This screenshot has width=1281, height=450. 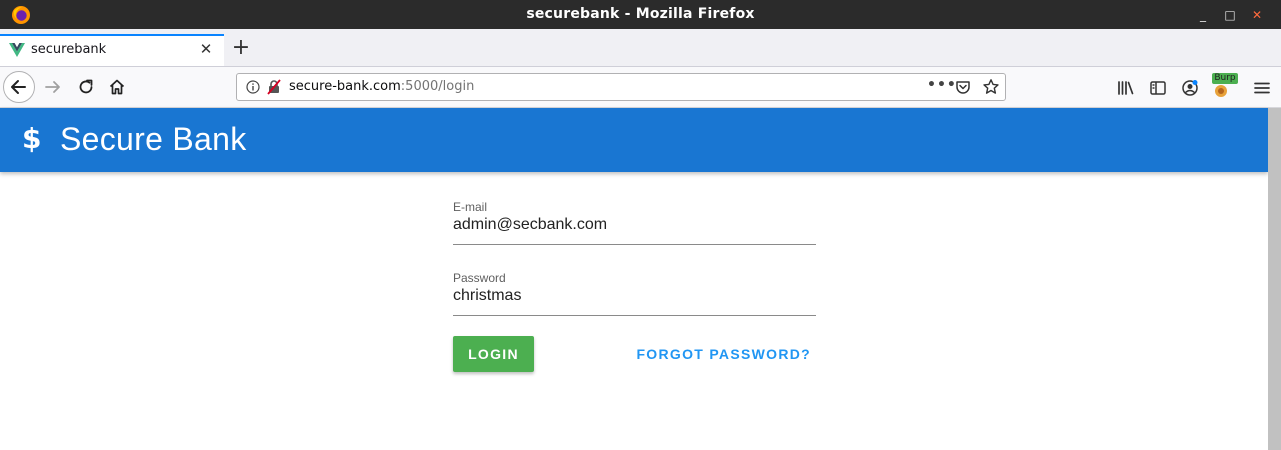 I want to click on email-field: E-mail, so click(x=634, y=220).